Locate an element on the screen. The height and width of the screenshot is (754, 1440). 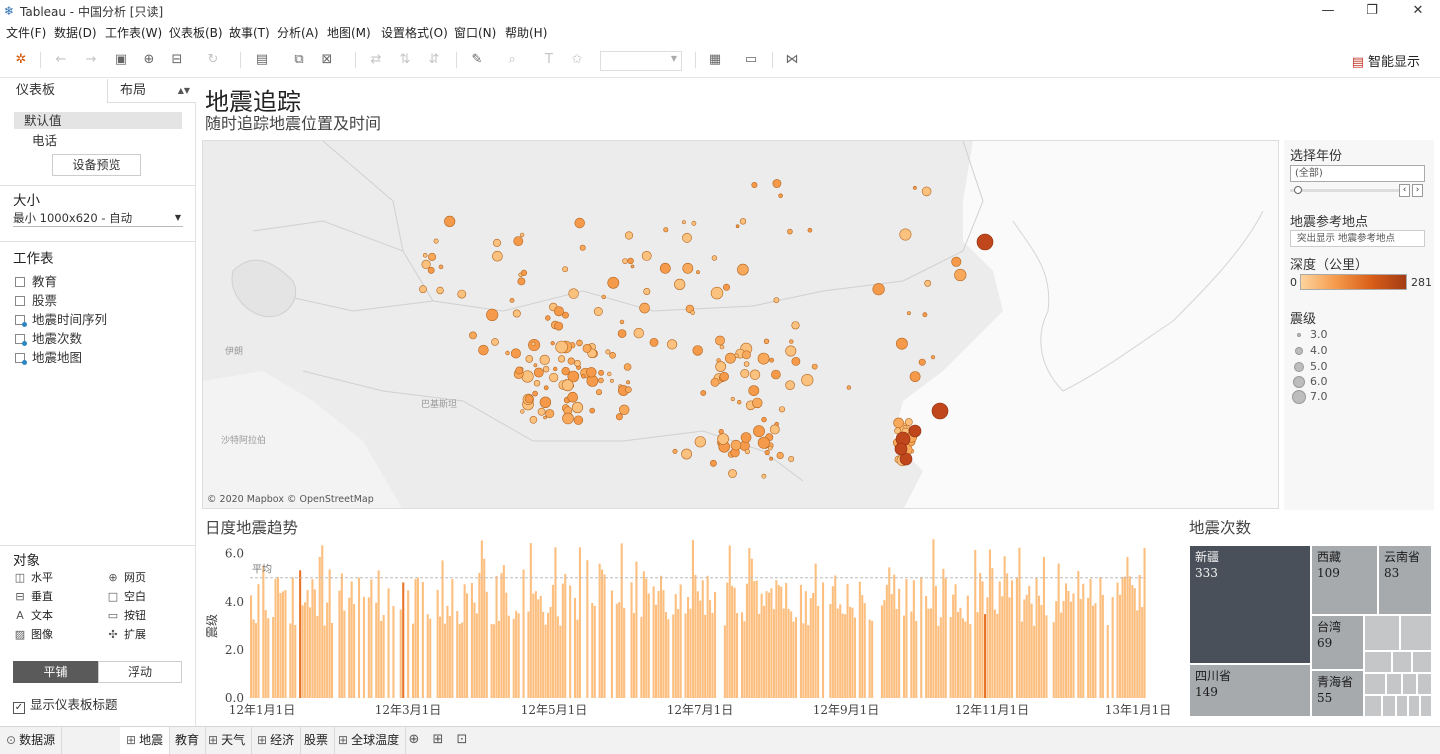
menu-window: 窗口(N) is located at coordinates (475, 32).